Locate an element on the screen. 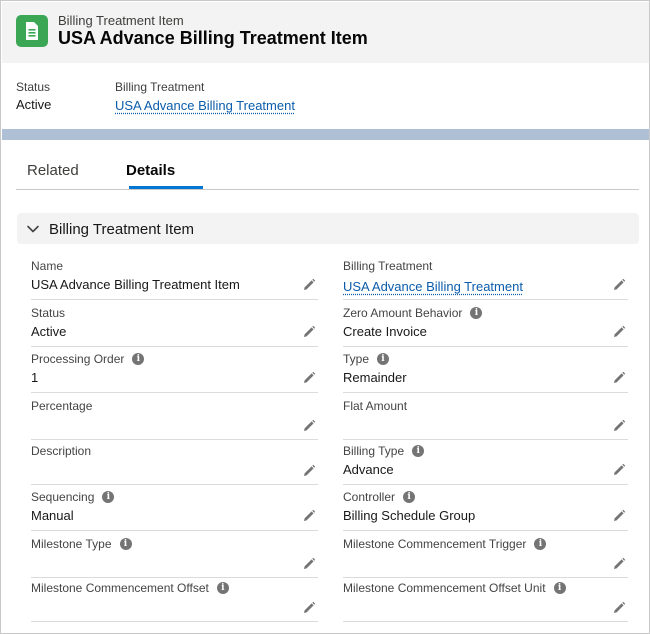 This screenshot has height=634, width=650. field-label: Name is located at coordinates (47, 266).